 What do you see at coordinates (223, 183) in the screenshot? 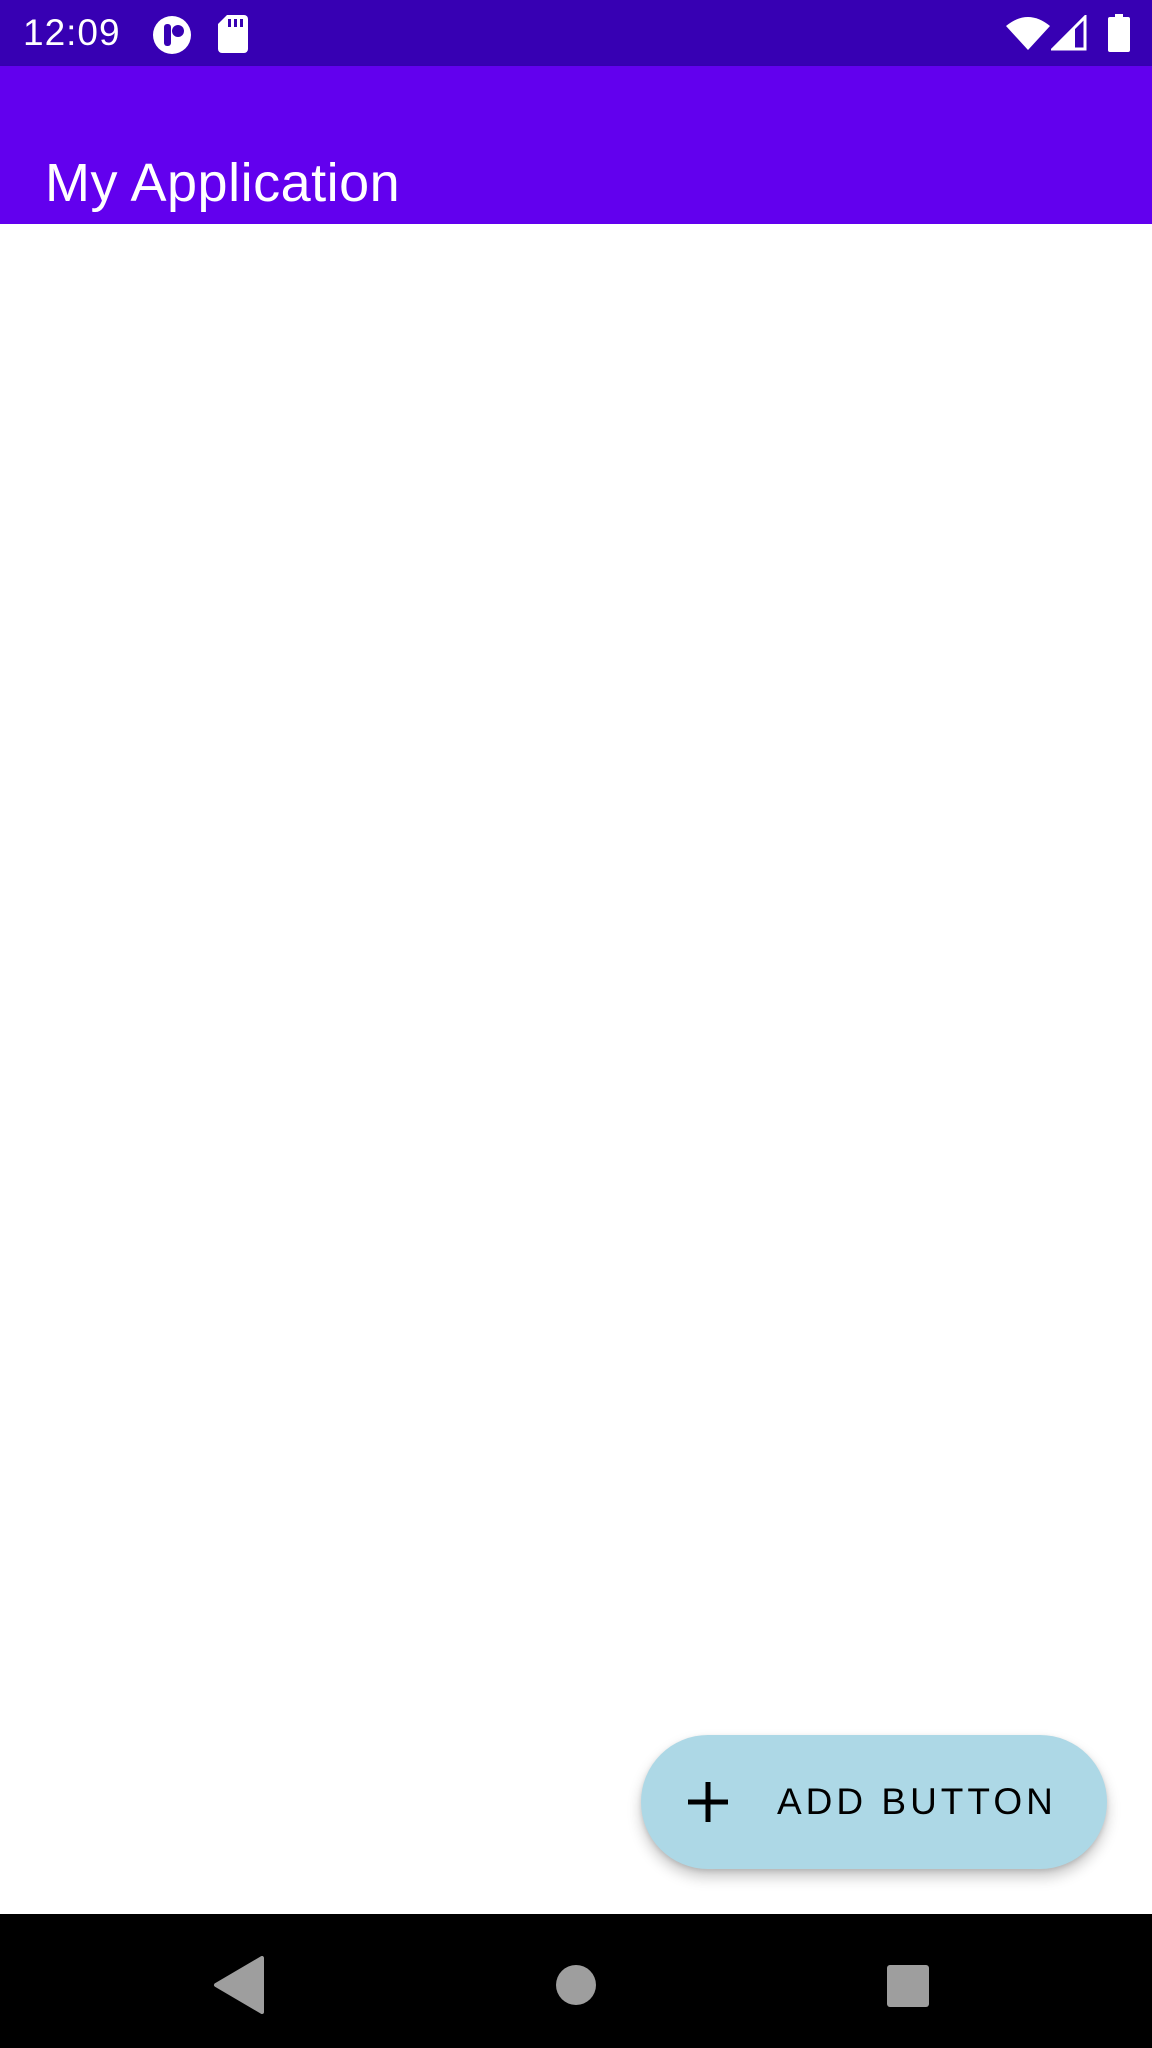
I see `app-title: My Application` at bounding box center [223, 183].